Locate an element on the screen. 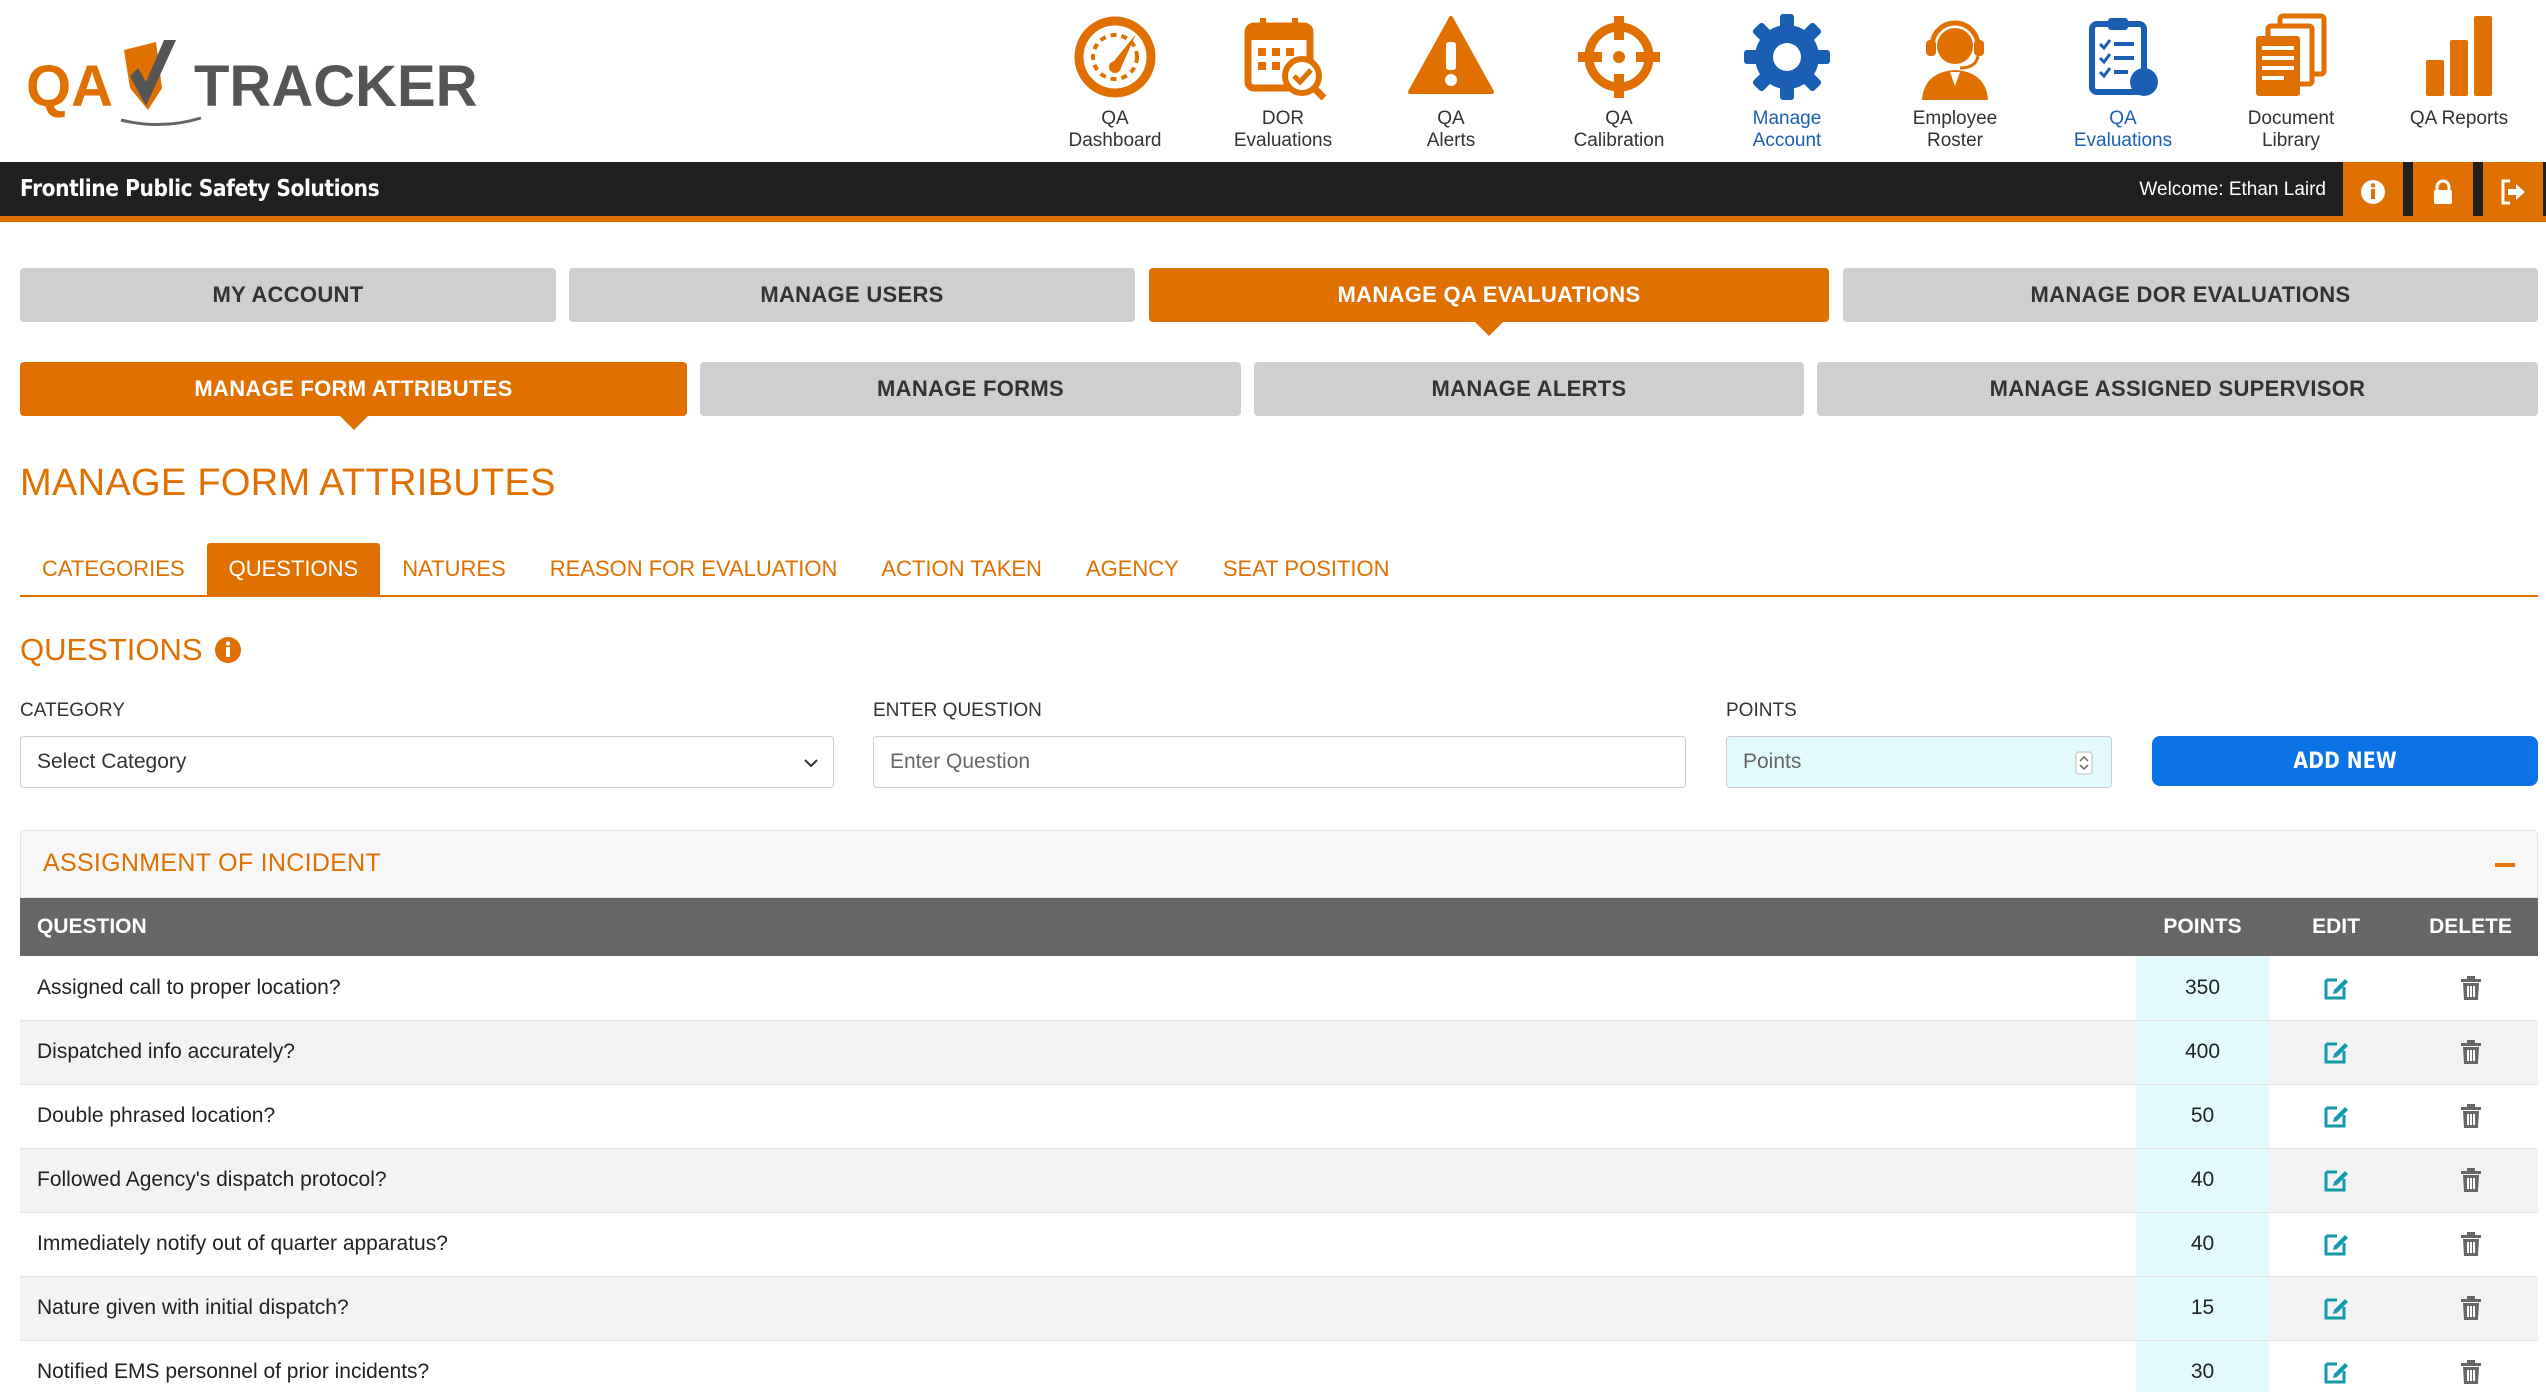 Image resolution: width=2546 pixels, height=1392 pixels. question-input-wrapper is located at coordinates (1279, 762).